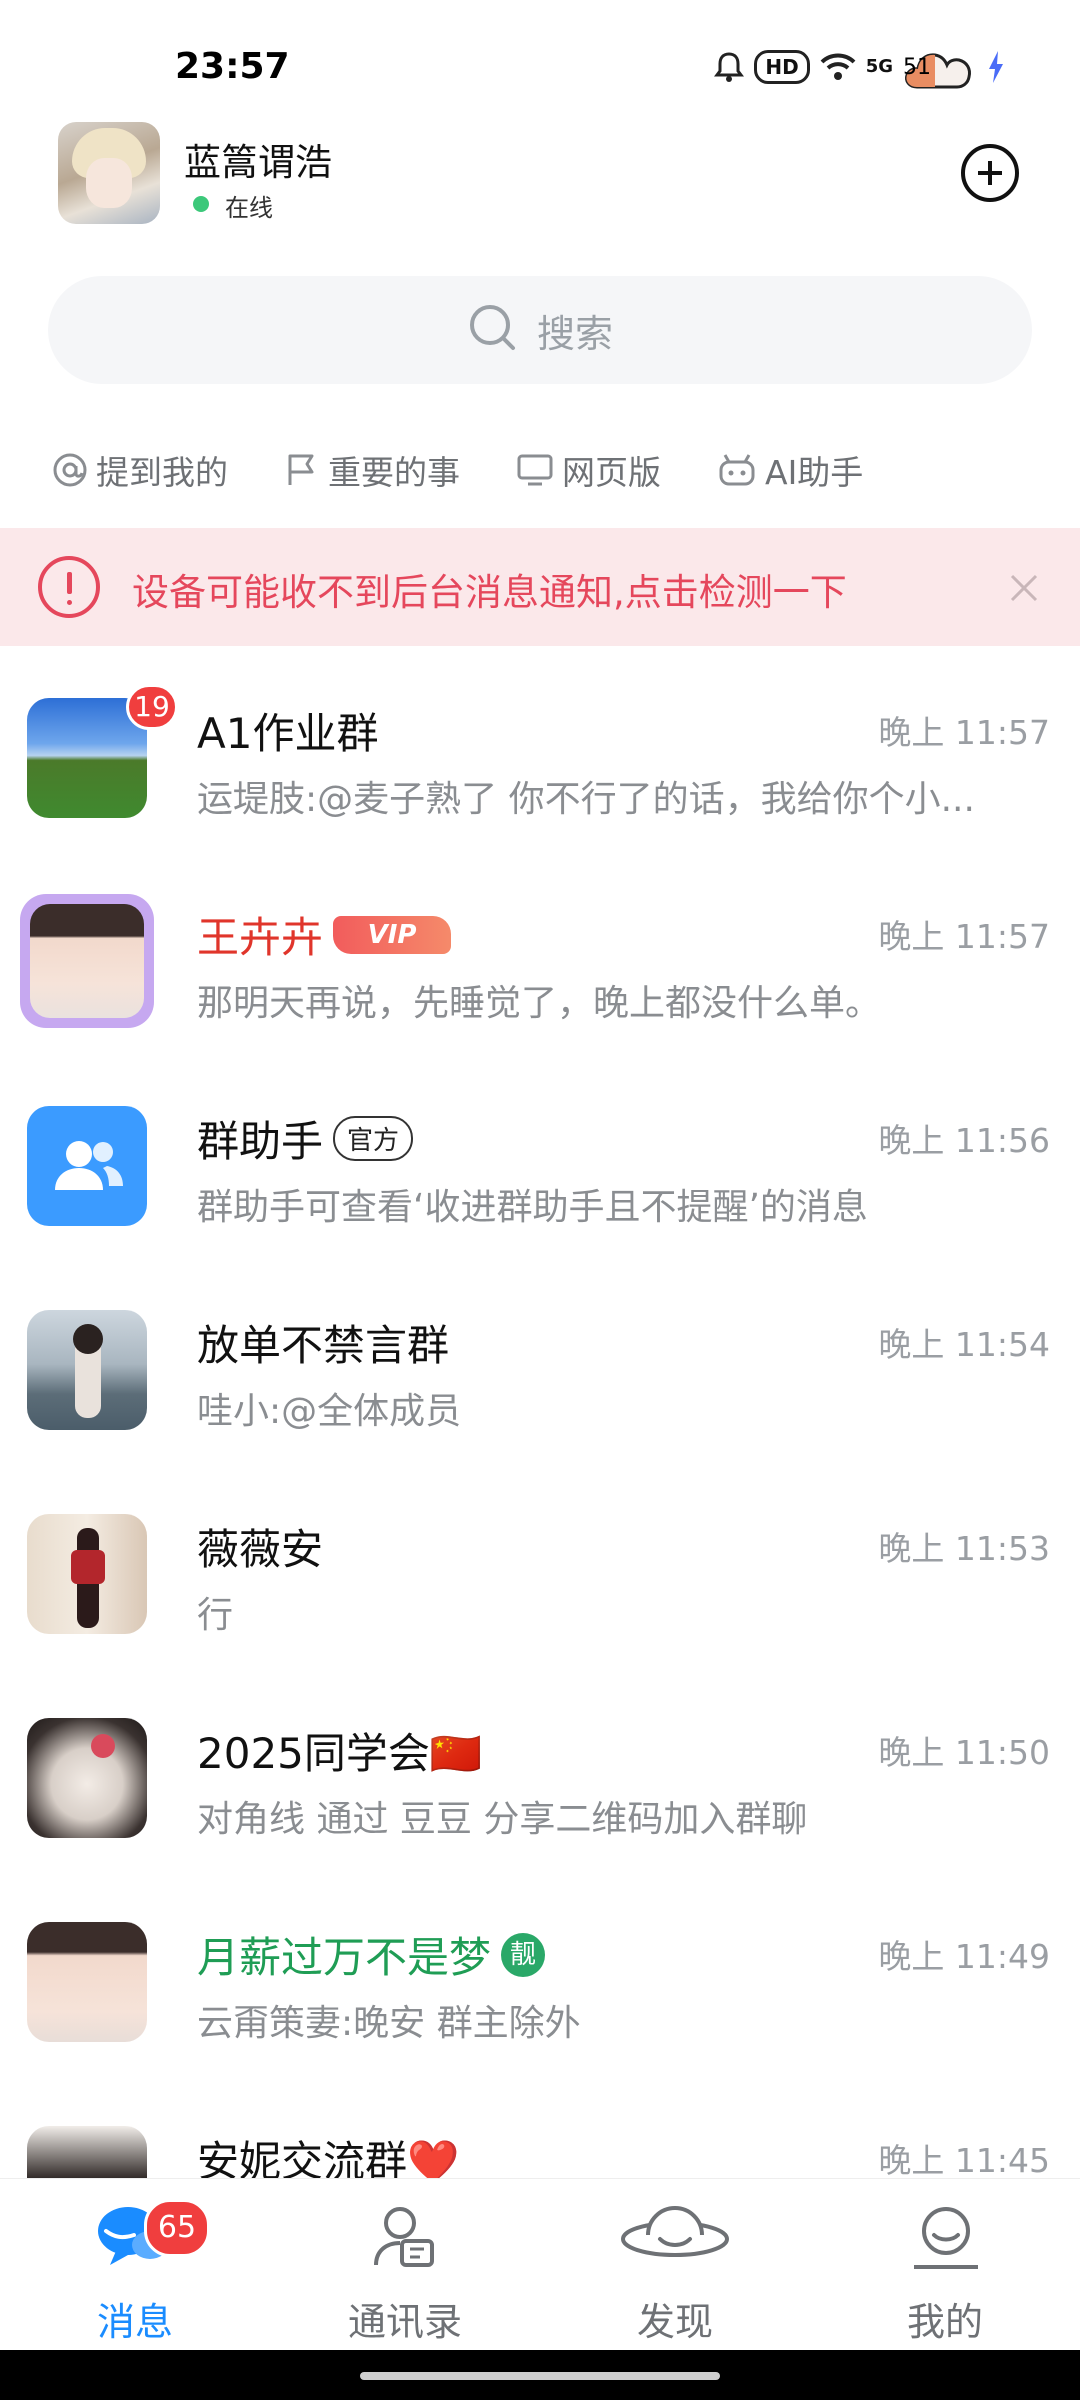 The width and height of the screenshot is (1080, 2400). What do you see at coordinates (964, 1752) in the screenshot?
I see `chat-time: 晚上 11:50` at bounding box center [964, 1752].